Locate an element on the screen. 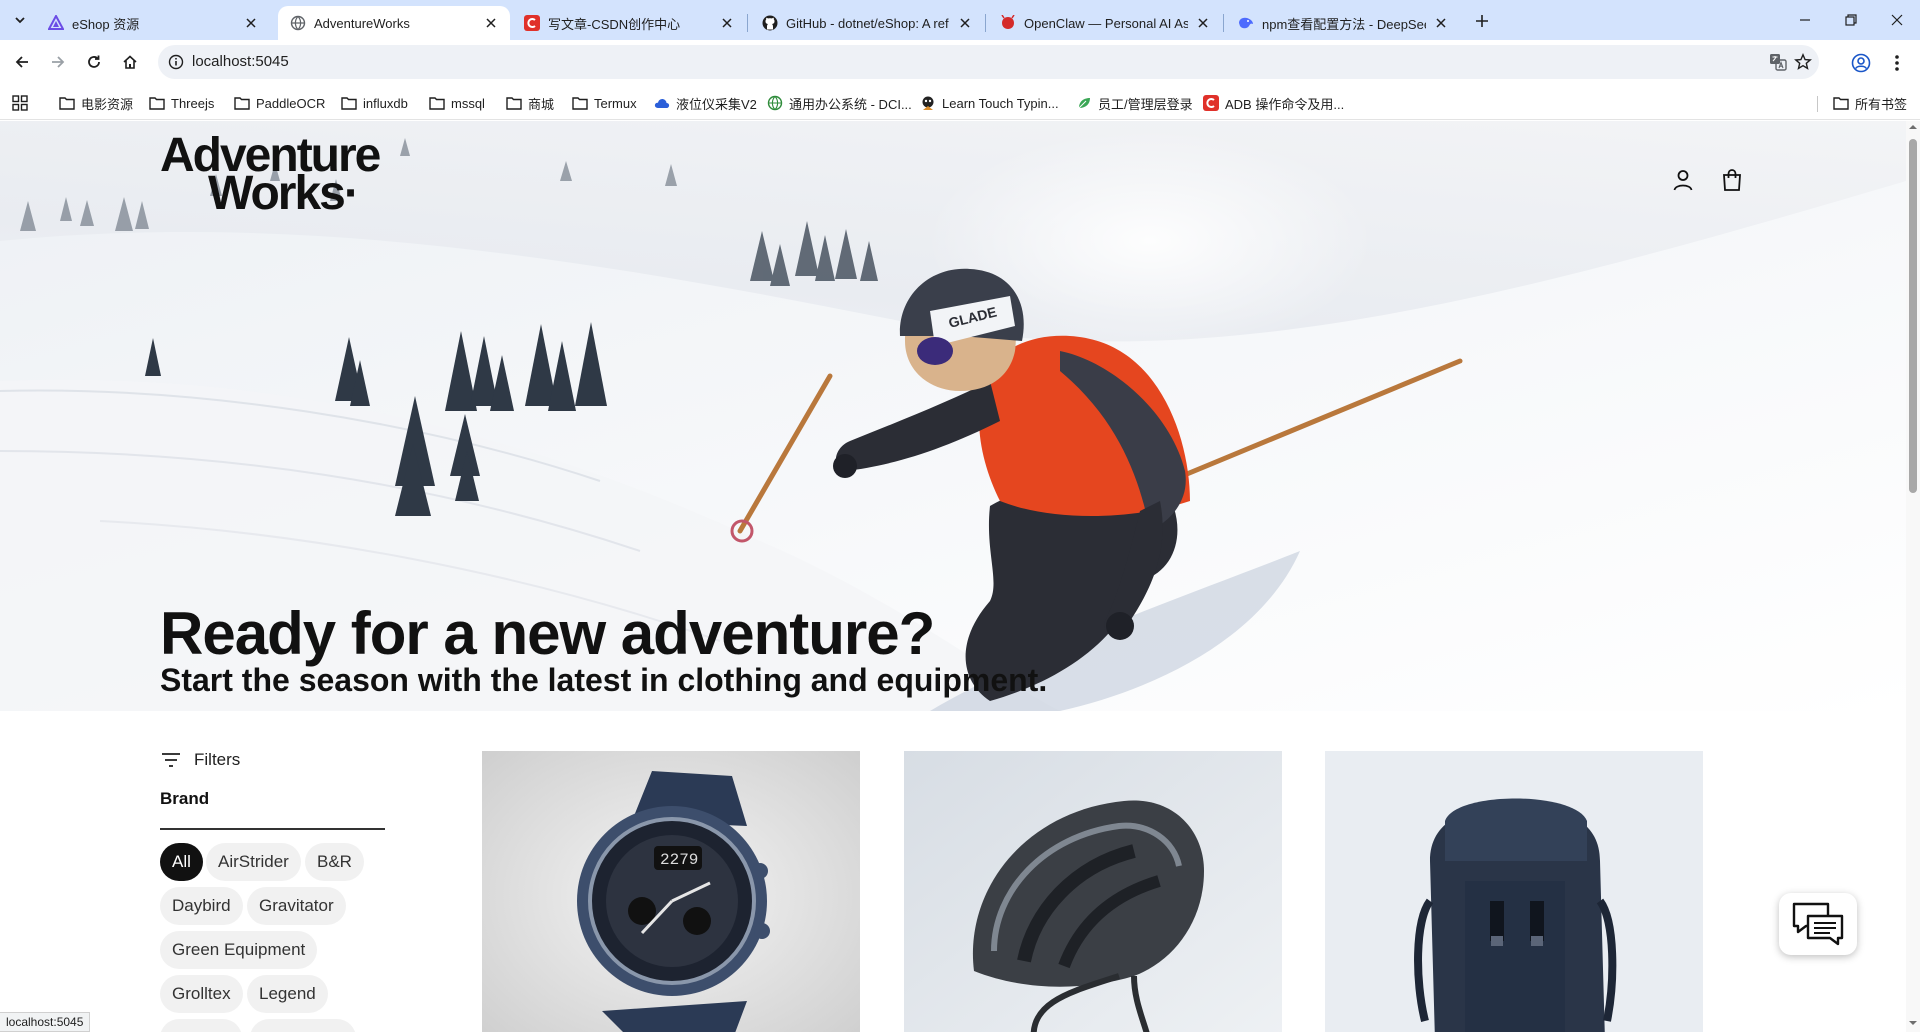  bookmark-item: 员工/管理层登录 is located at coordinates (1134, 103).